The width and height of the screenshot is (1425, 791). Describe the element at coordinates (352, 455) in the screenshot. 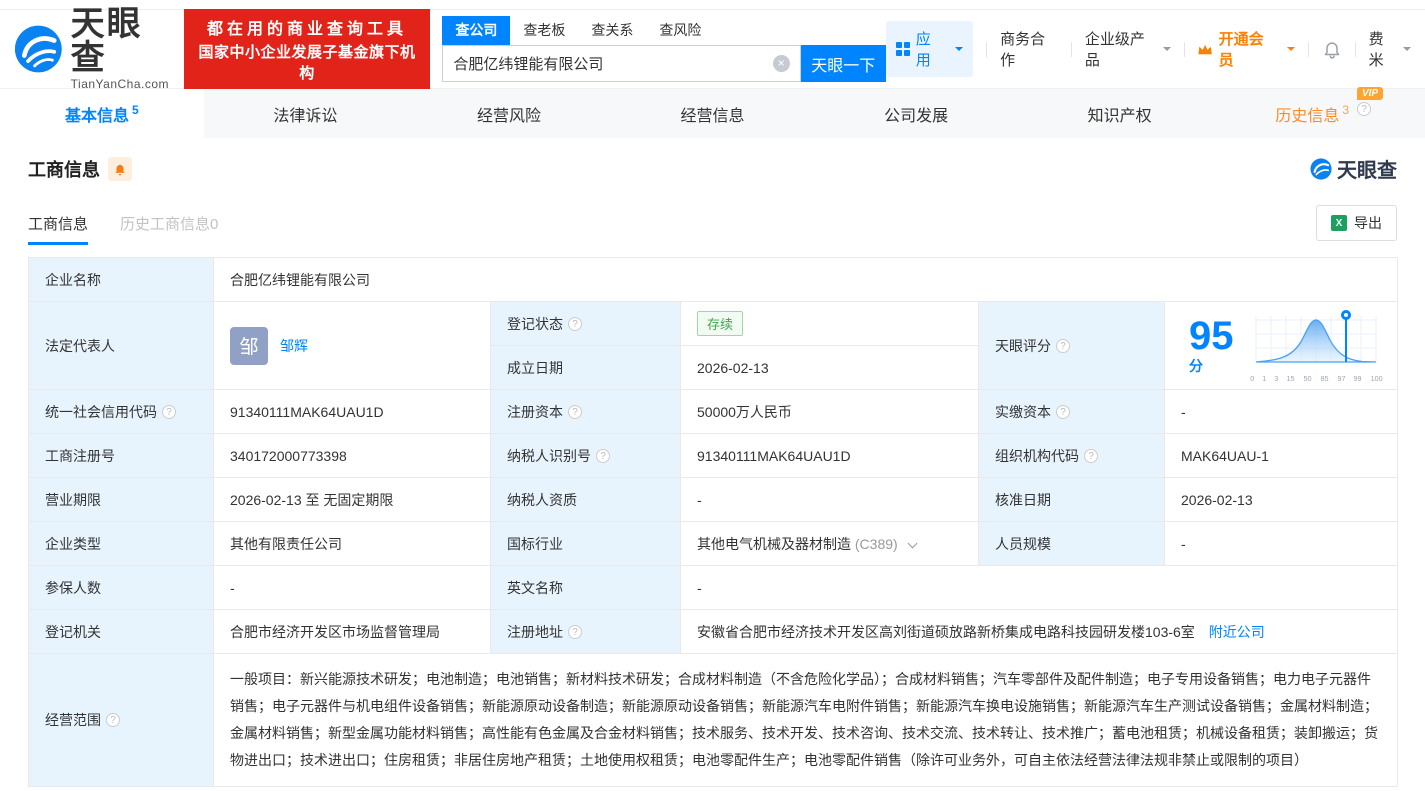

I see `reg-no-value: 340172000773398` at that location.